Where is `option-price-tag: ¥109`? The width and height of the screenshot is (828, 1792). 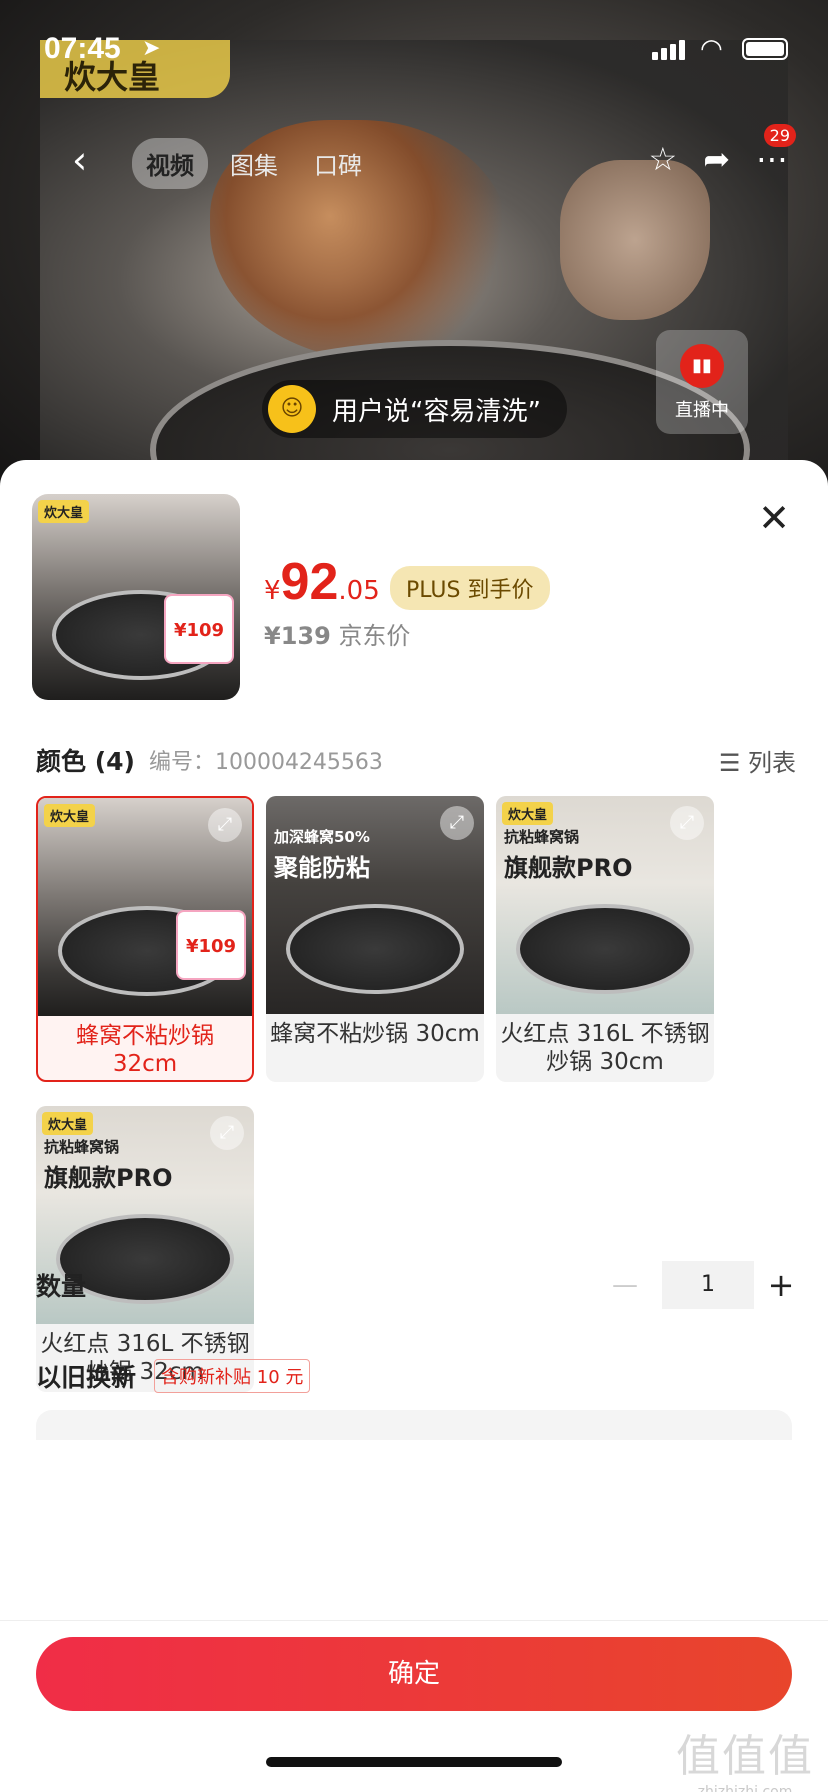
option-price-tag: ¥109 is located at coordinates (211, 945).